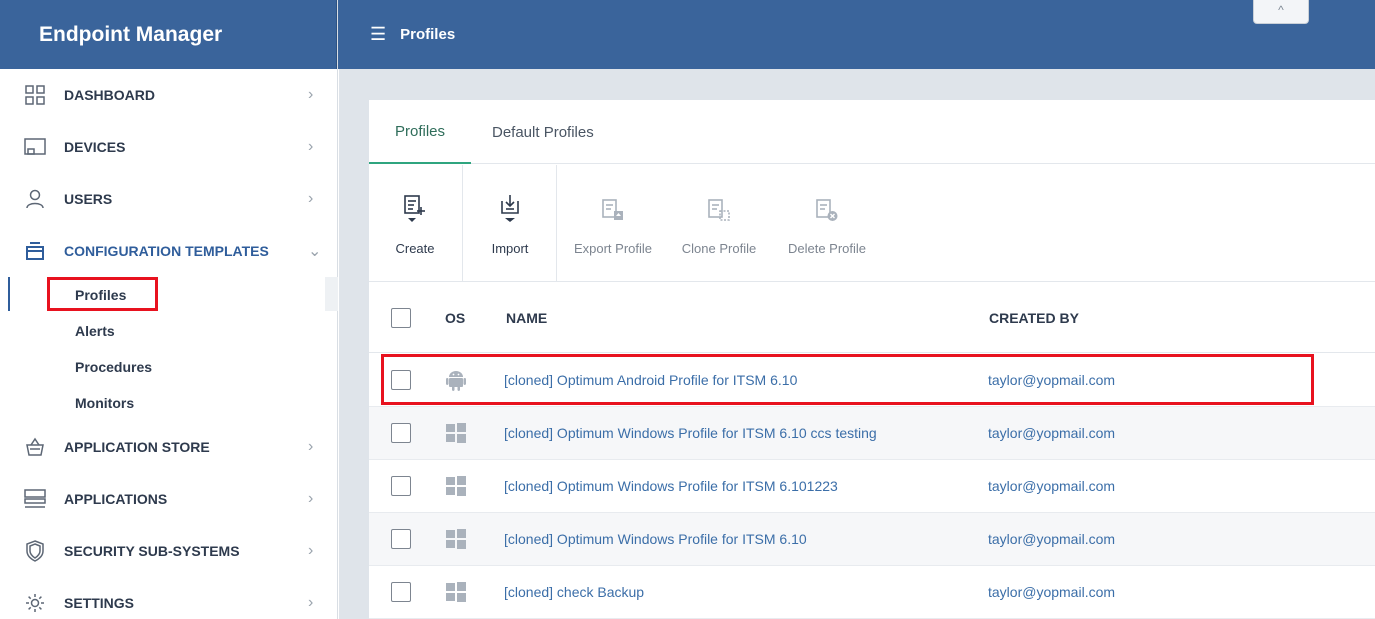 This screenshot has height=619, width=1375. Describe the element at coordinates (613, 248) in the screenshot. I see `export-profile-label: Export Profile` at that location.